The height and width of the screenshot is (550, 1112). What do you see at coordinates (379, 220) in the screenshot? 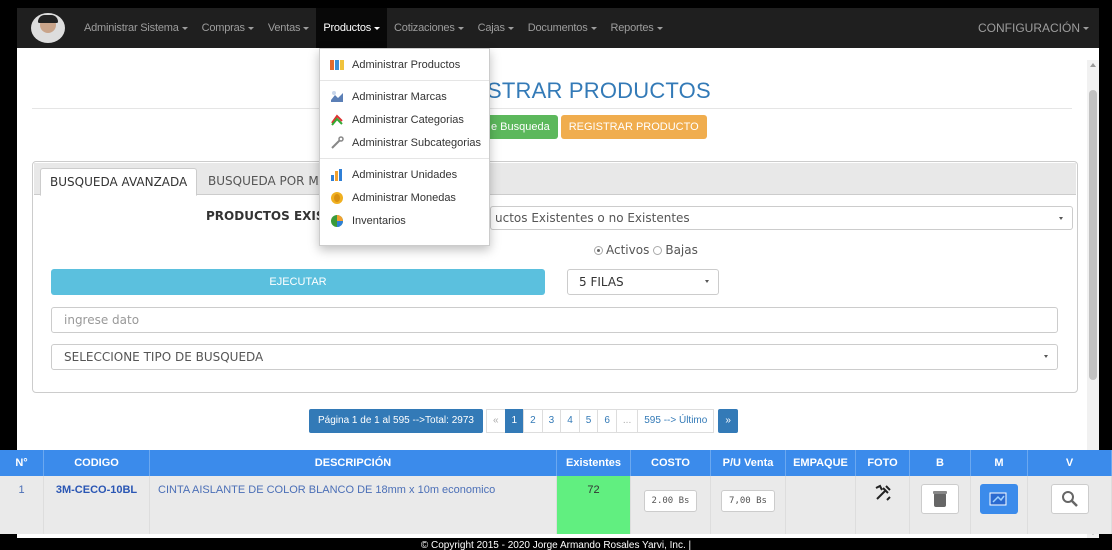
I see `menu-item-label: Inventarios` at bounding box center [379, 220].